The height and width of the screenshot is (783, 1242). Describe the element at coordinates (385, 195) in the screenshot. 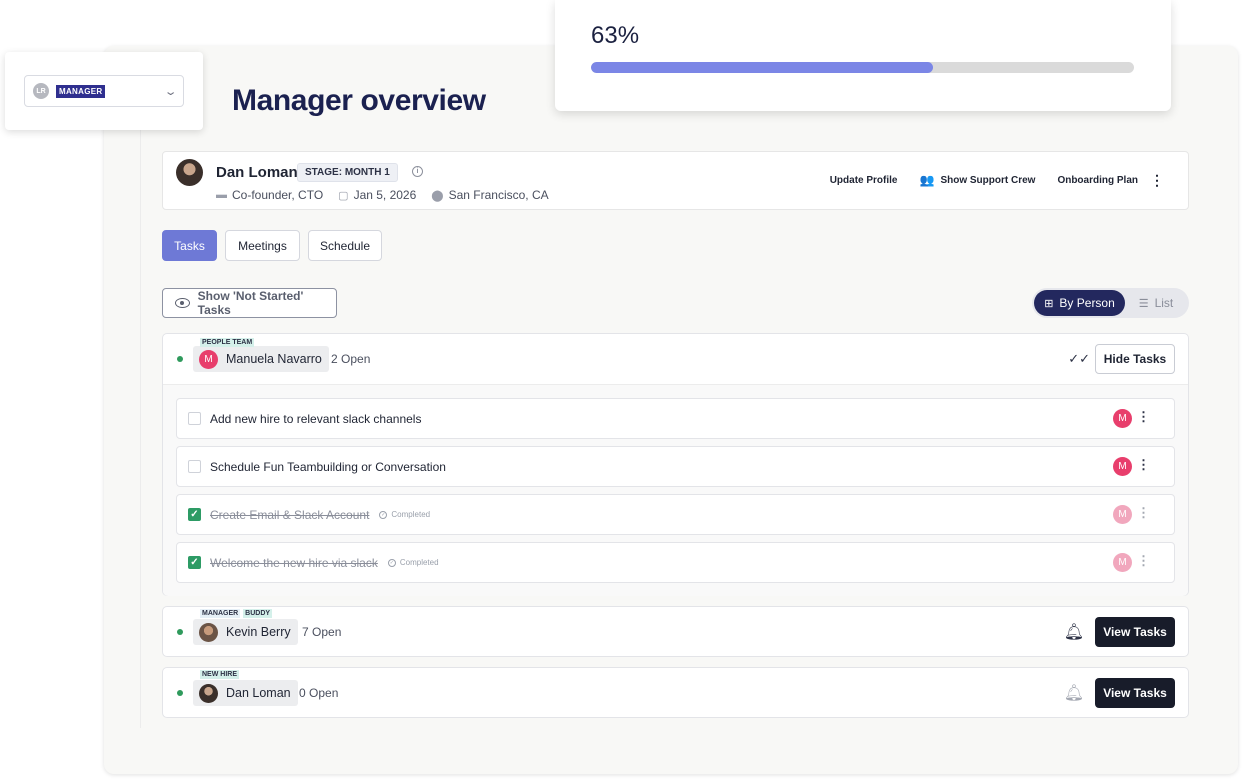

I see `start-date: Jan 5, 2026` at that location.